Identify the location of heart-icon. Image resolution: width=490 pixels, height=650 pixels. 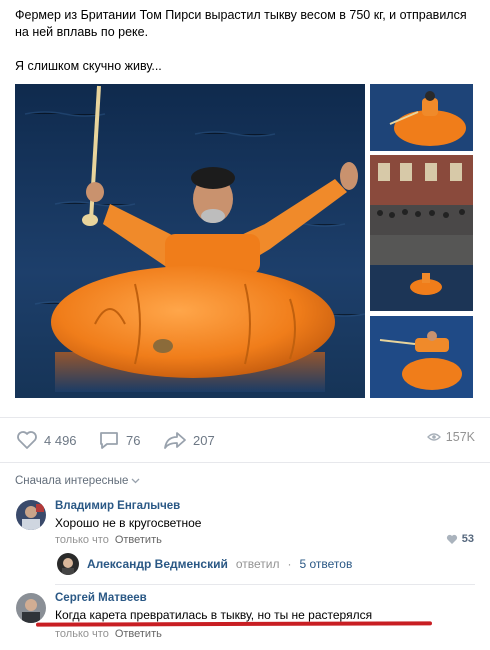
(27, 440).